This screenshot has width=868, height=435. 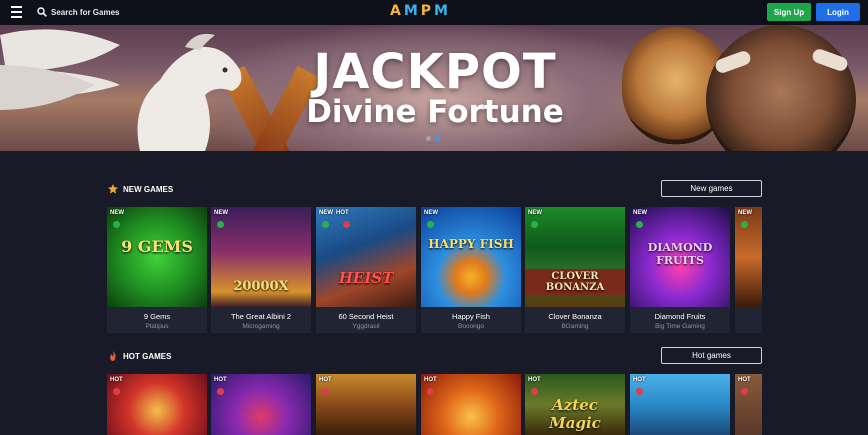 I want to click on banner-title: JACKPOT, so click(x=435, y=72).